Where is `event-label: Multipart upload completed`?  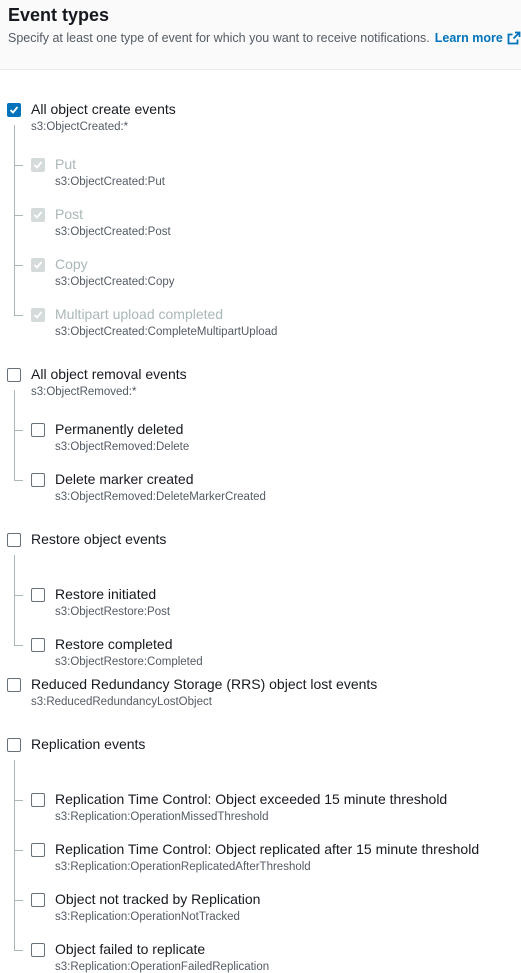
event-label: Multipart upload completed is located at coordinates (139, 314).